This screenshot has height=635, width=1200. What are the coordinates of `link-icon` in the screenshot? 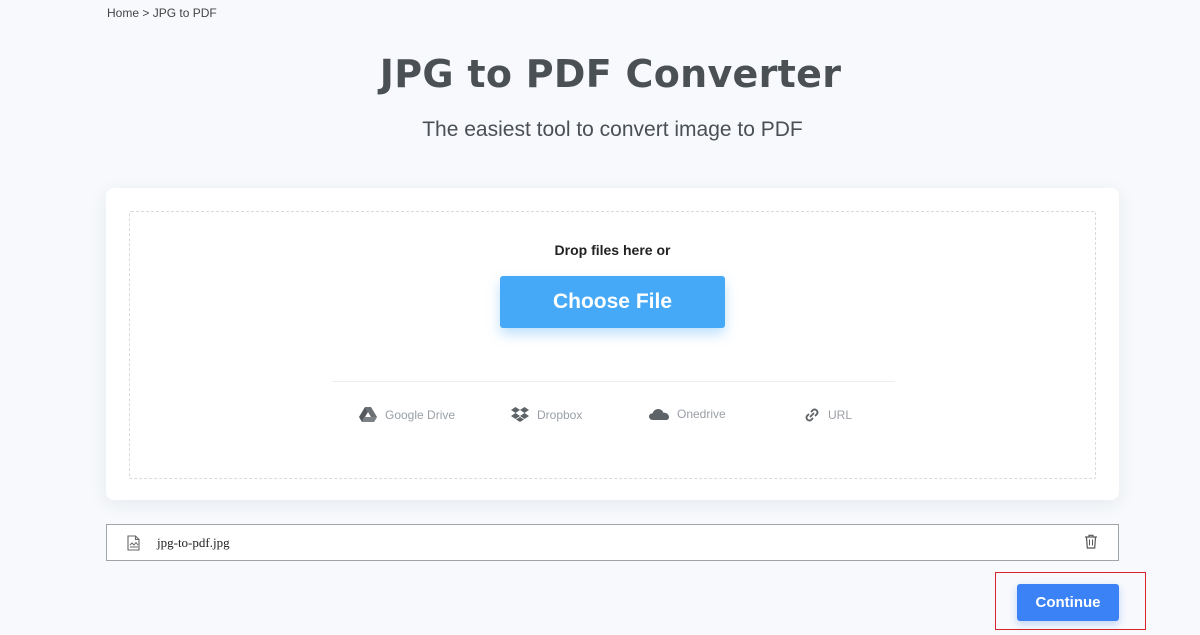 It's located at (812, 415).